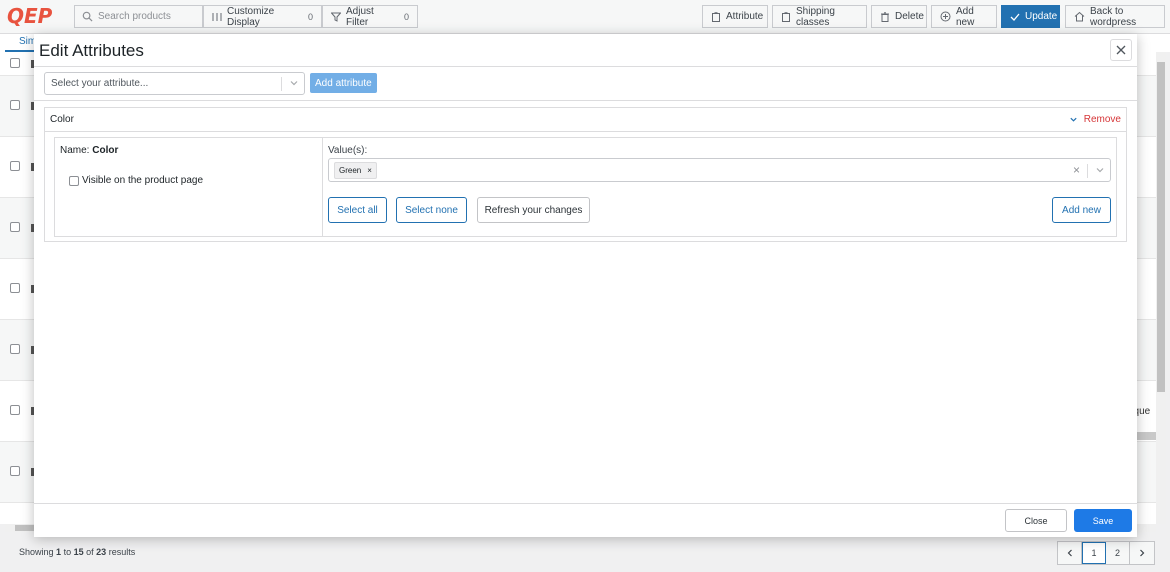 The height and width of the screenshot is (572, 1170). Describe the element at coordinates (348, 150) in the screenshot. I see `values-label: Value(s):` at that location.